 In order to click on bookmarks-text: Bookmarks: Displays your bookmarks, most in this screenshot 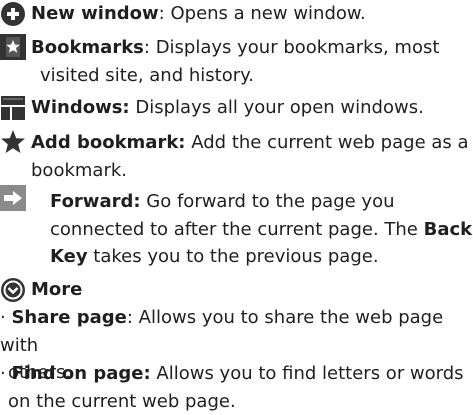, I will do `click(236, 48)`.